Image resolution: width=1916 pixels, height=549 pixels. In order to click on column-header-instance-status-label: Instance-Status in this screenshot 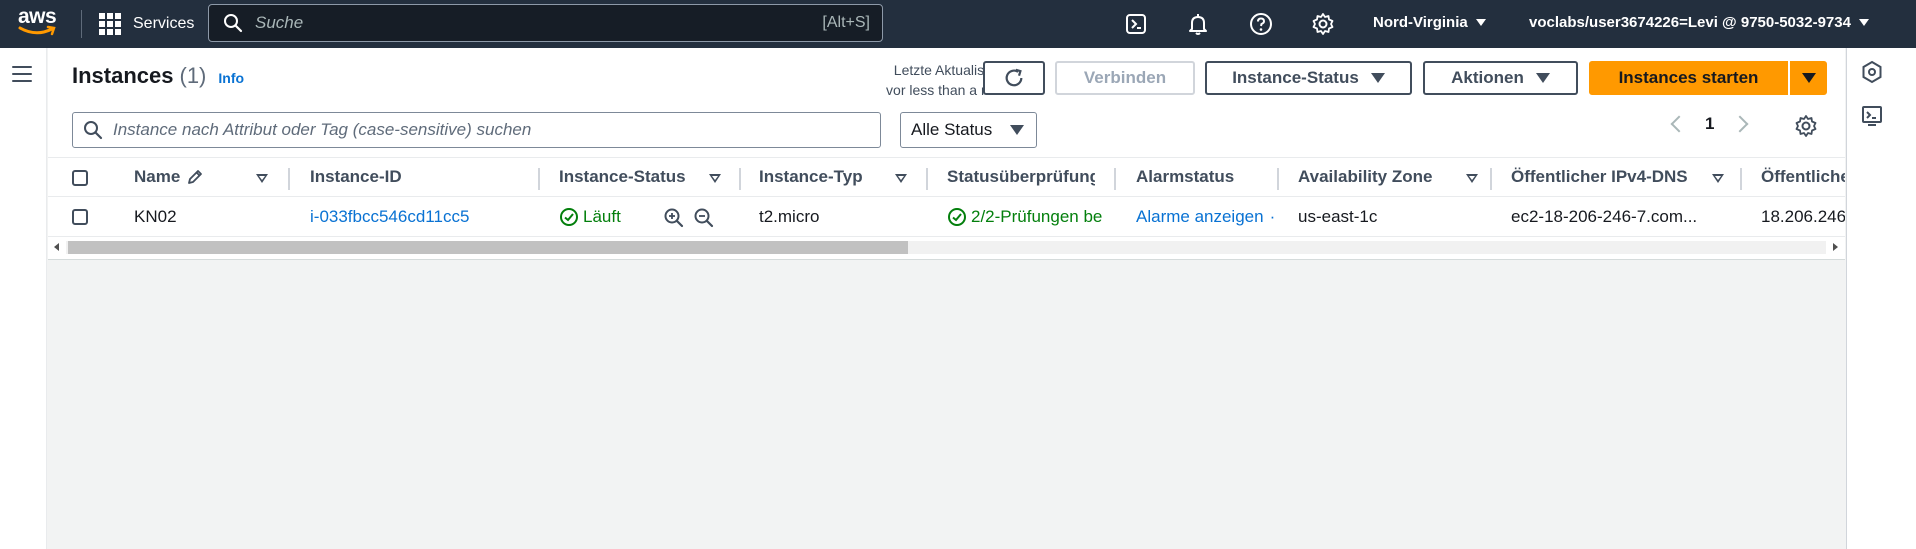, I will do `click(622, 176)`.